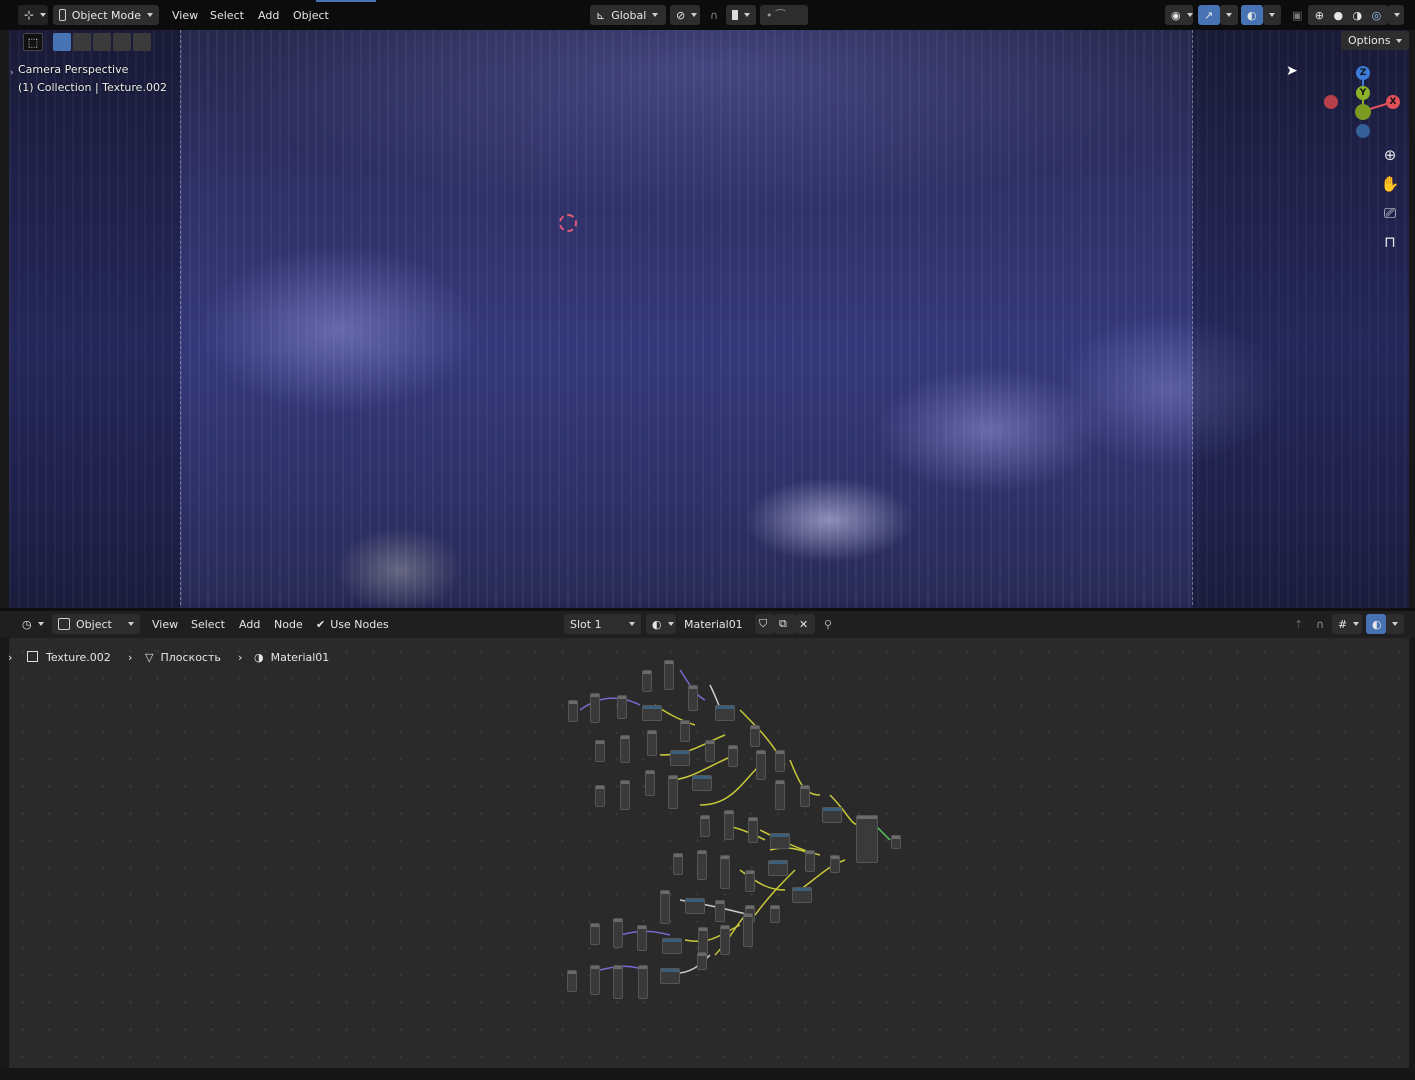  Describe the element at coordinates (1296, 15) in the screenshot. I see `xray-toggle: ▣` at that location.